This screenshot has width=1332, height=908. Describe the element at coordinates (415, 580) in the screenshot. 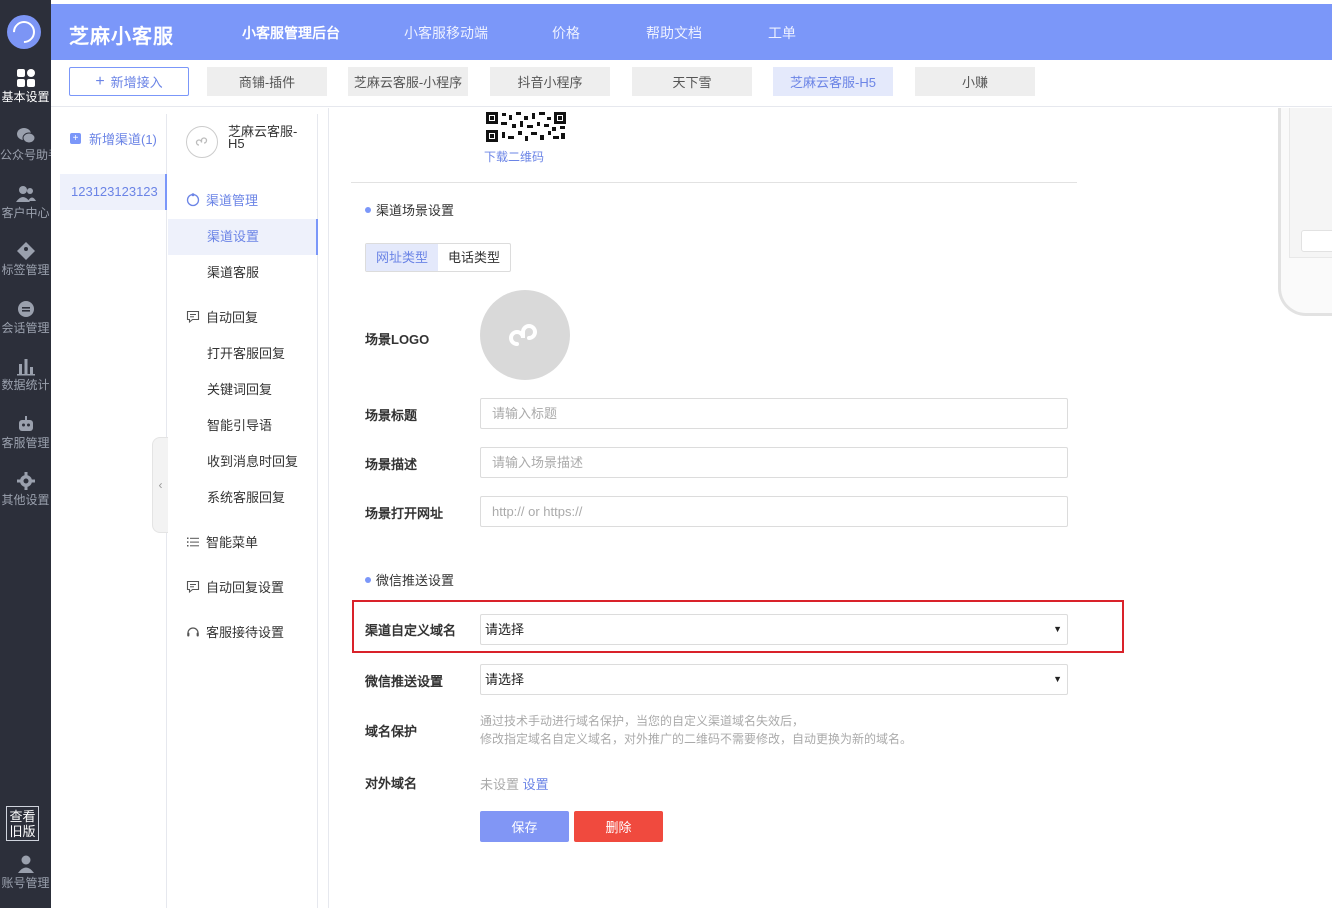

I see `section-title: 微信推送设置` at that location.